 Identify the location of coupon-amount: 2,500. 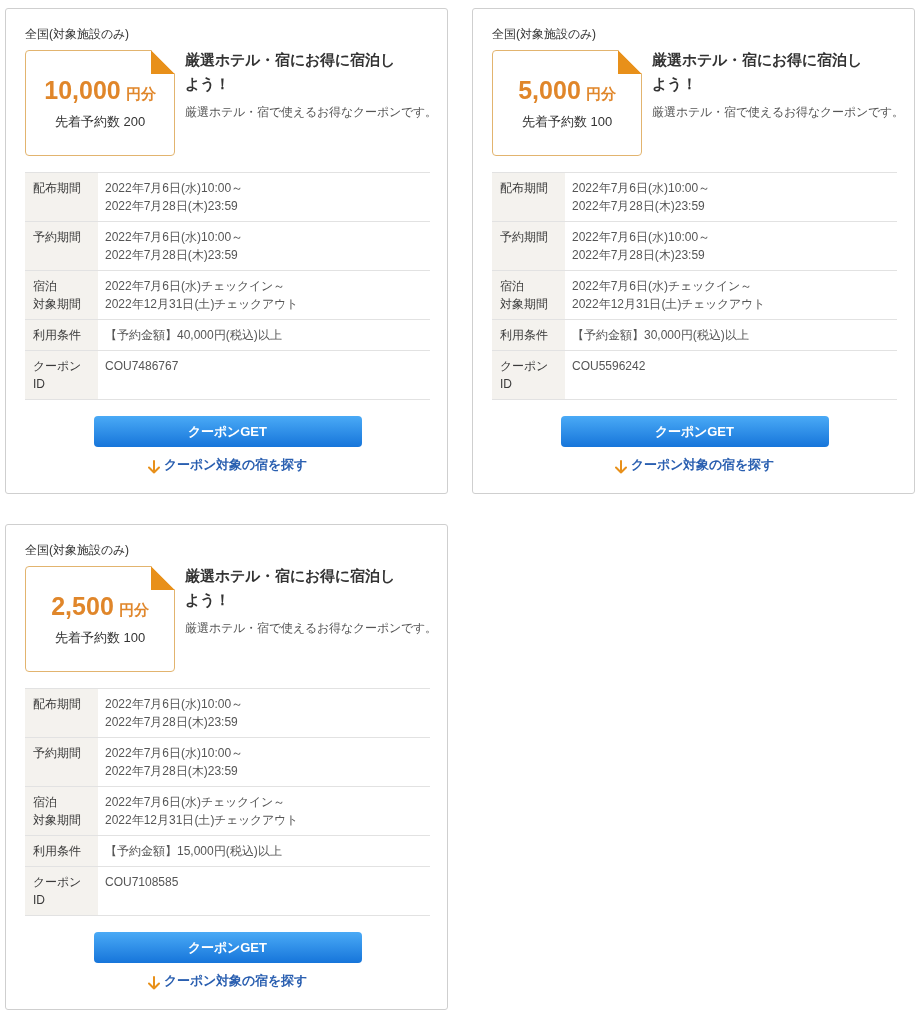
(82, 605).